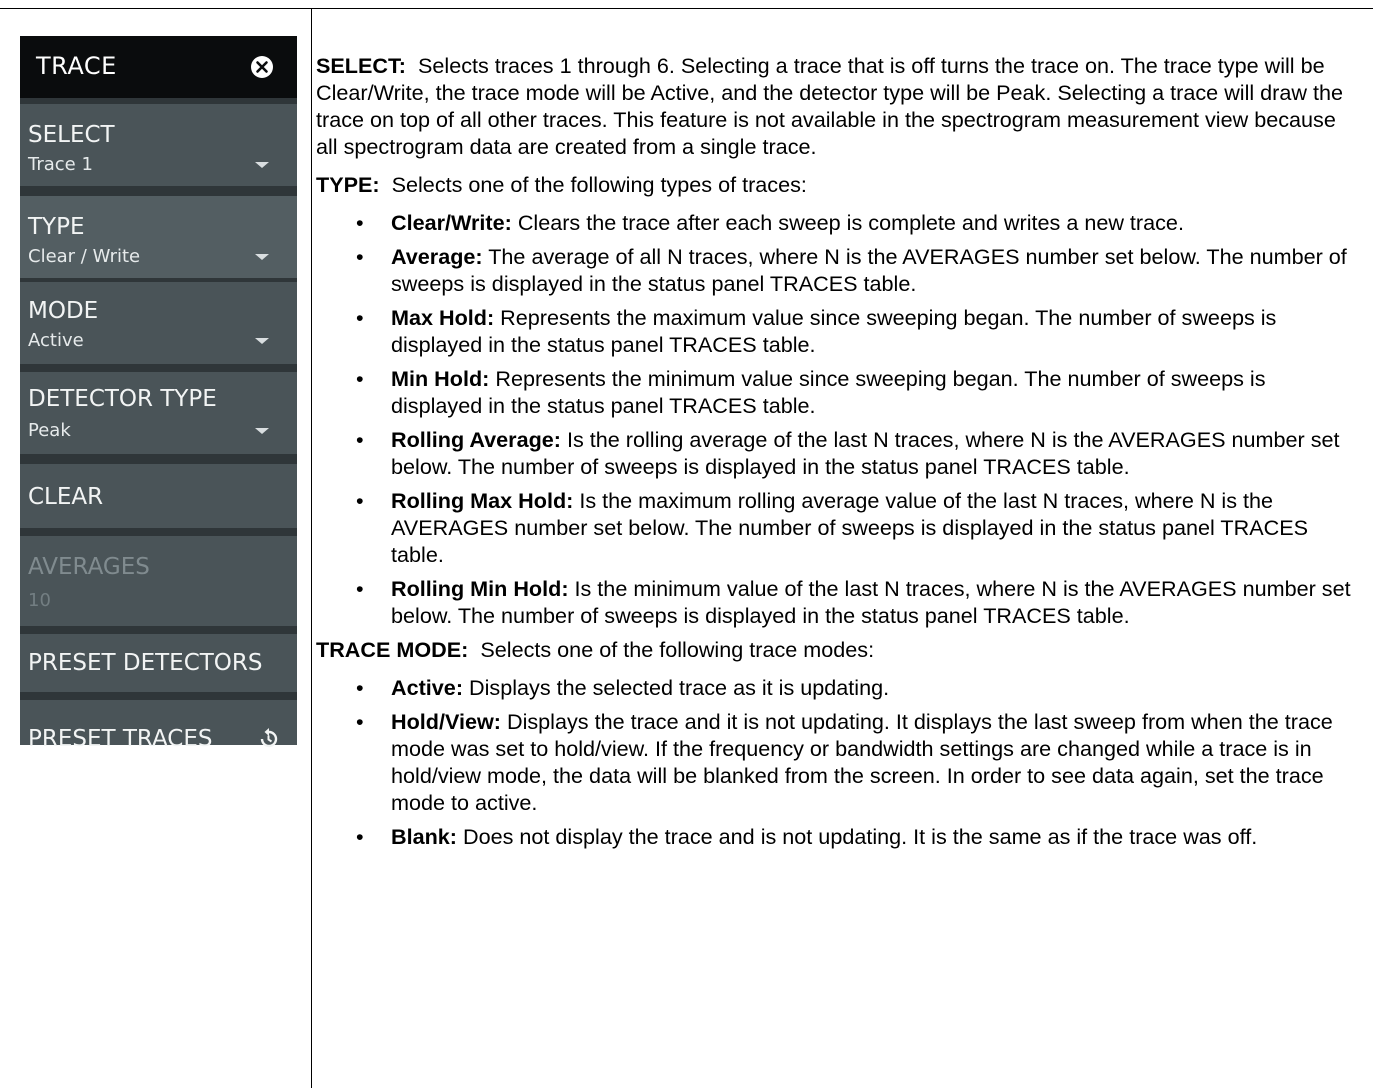 The width and height of the screenshot is (1373, 1088). I want to click on bullet-term: Active:, so click(427, 687).